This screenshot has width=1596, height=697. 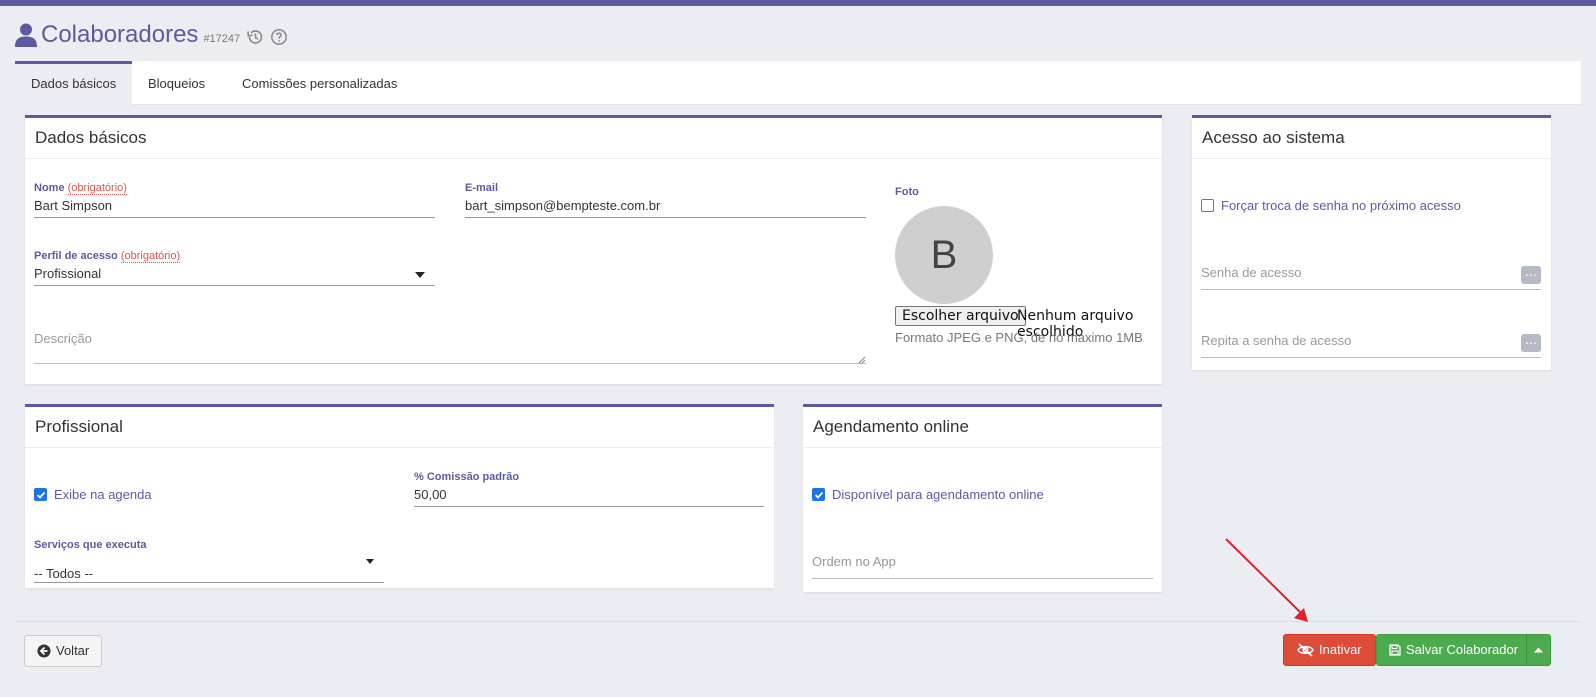 I want to click on show-in-schedule-checkbox: Exibe na agenda, so click(x=93, y=494).